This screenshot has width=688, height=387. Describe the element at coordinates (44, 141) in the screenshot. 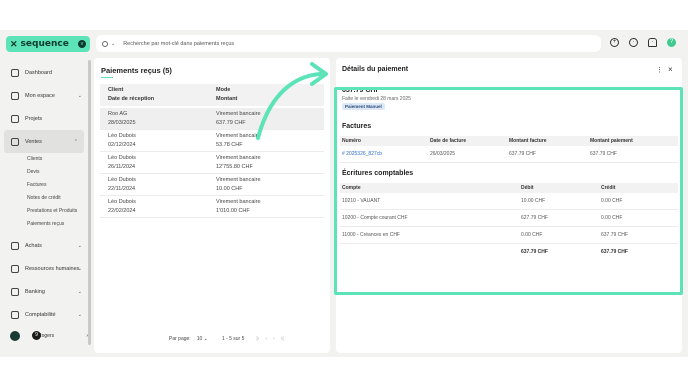

I see `sidebar-item-ventes: Ventes ⌃` at that location.